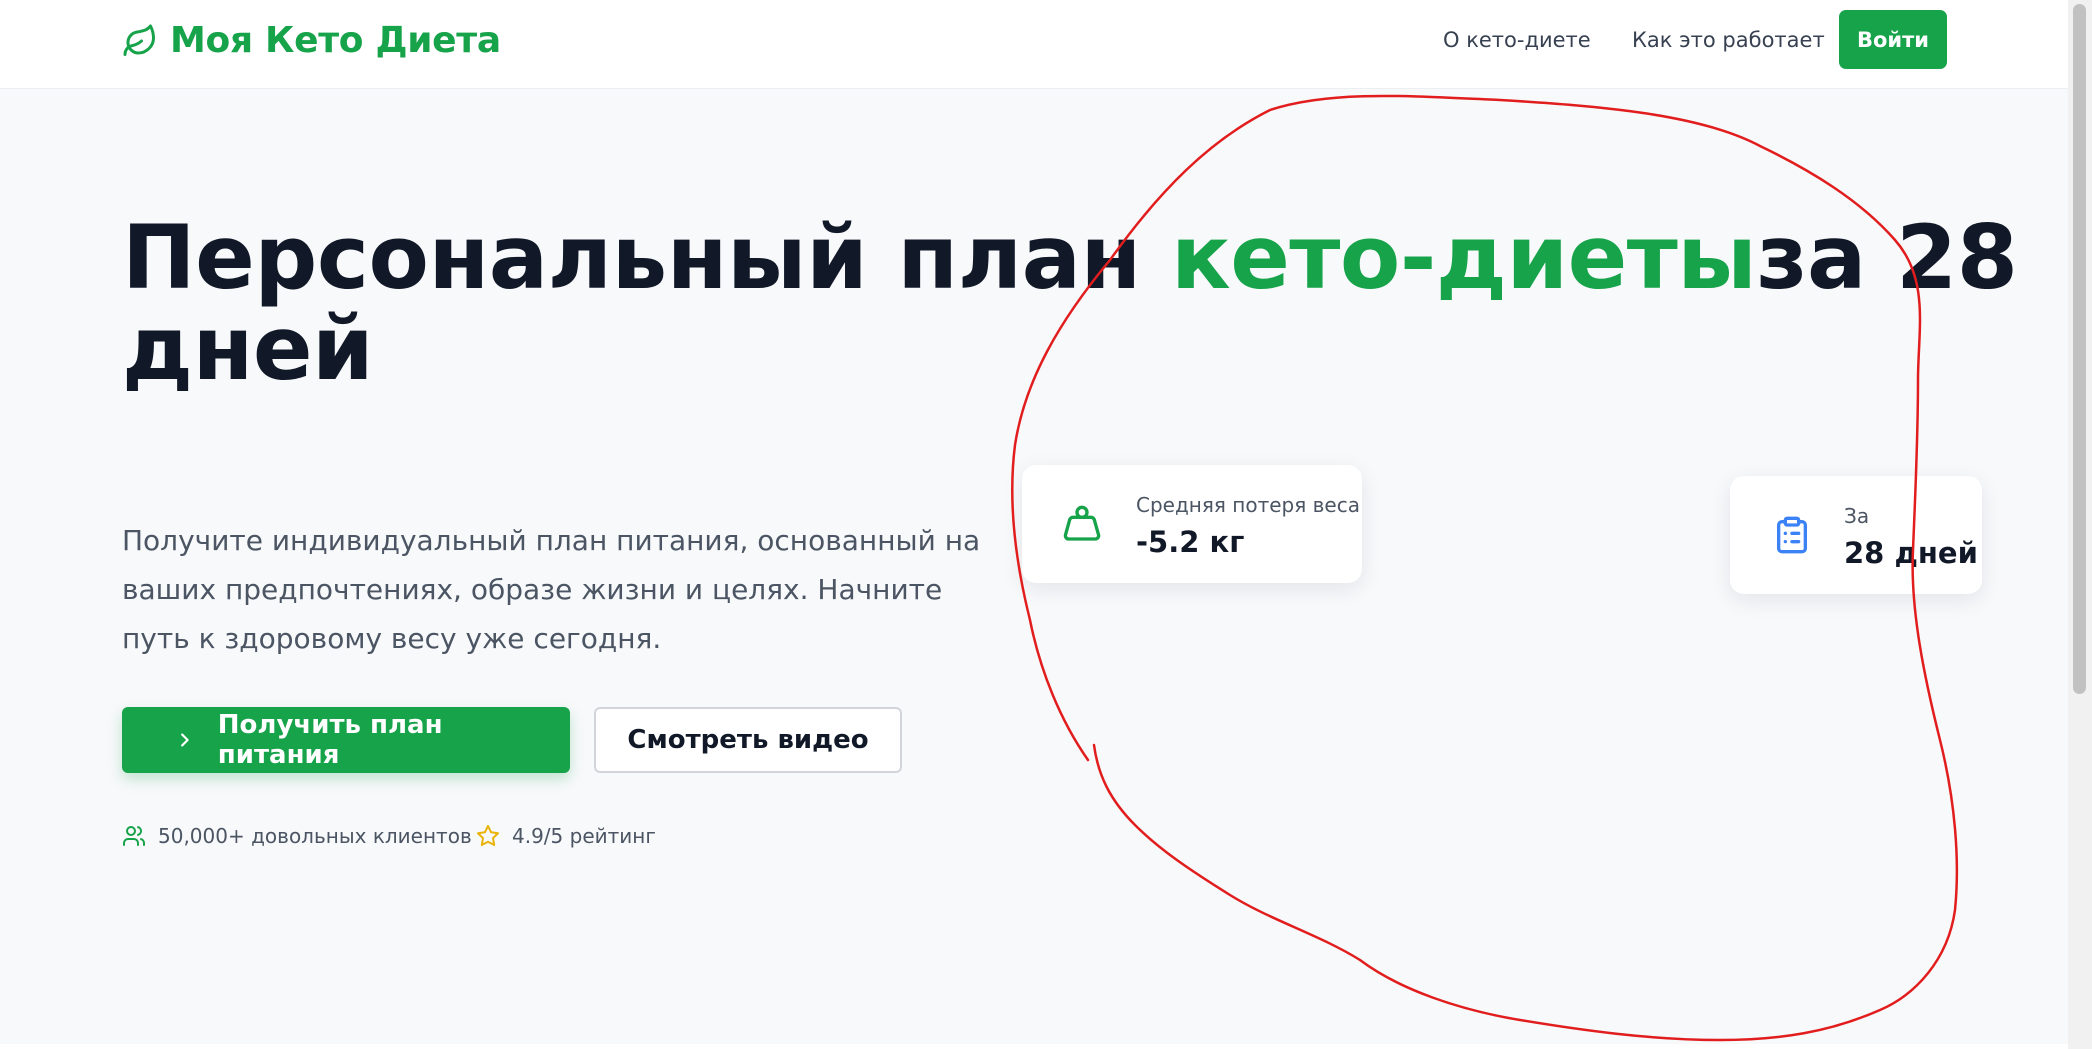  Describe the element at coordinates (1190, 542) in the screenshot. I see `weight-loss-value: -5.2 кг` at that location.